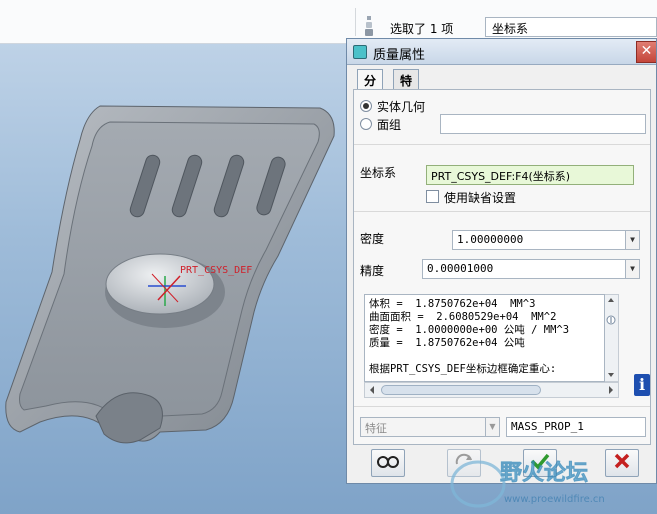  What do you see at coordinates (530, 175) in the screenshot?
I see `csys-collector: PRT_CSYS_DEF:F4(坐标系)` at bounding box center [530, 175].